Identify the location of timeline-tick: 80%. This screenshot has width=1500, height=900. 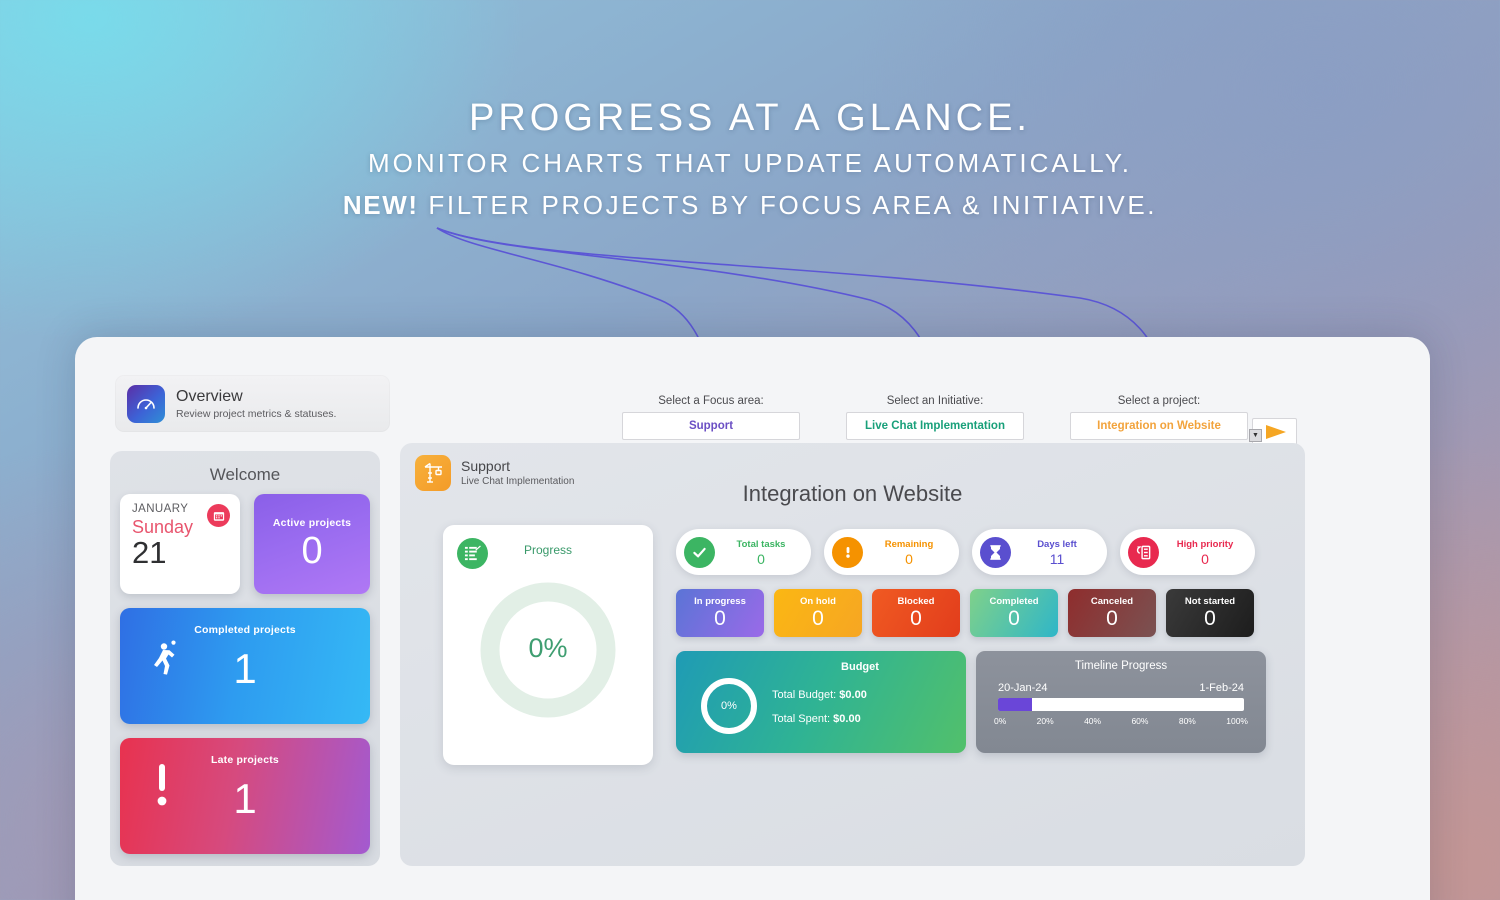
(1187, 721).